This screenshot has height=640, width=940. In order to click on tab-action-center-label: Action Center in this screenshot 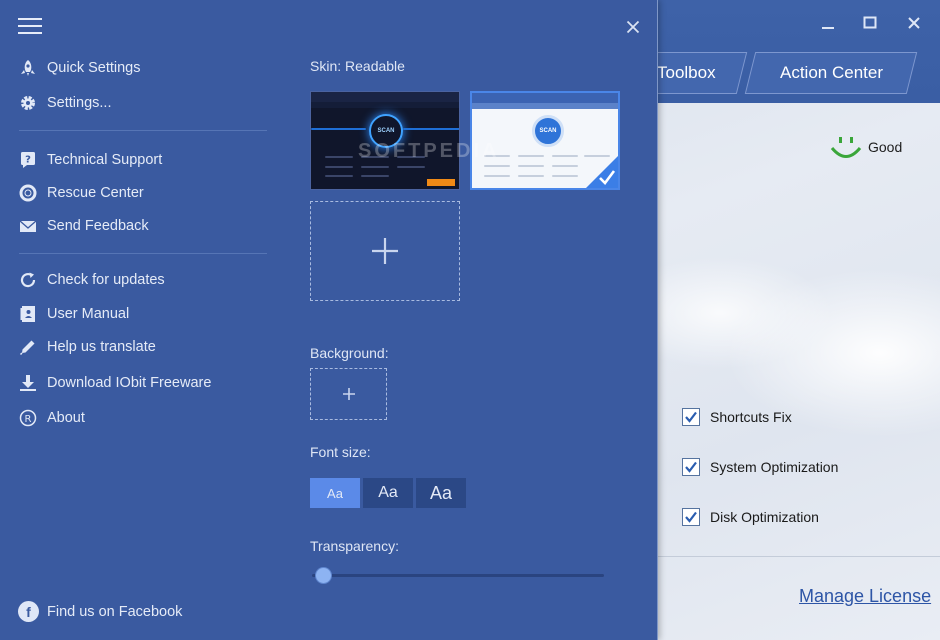, I will do `click(831, 72)`.